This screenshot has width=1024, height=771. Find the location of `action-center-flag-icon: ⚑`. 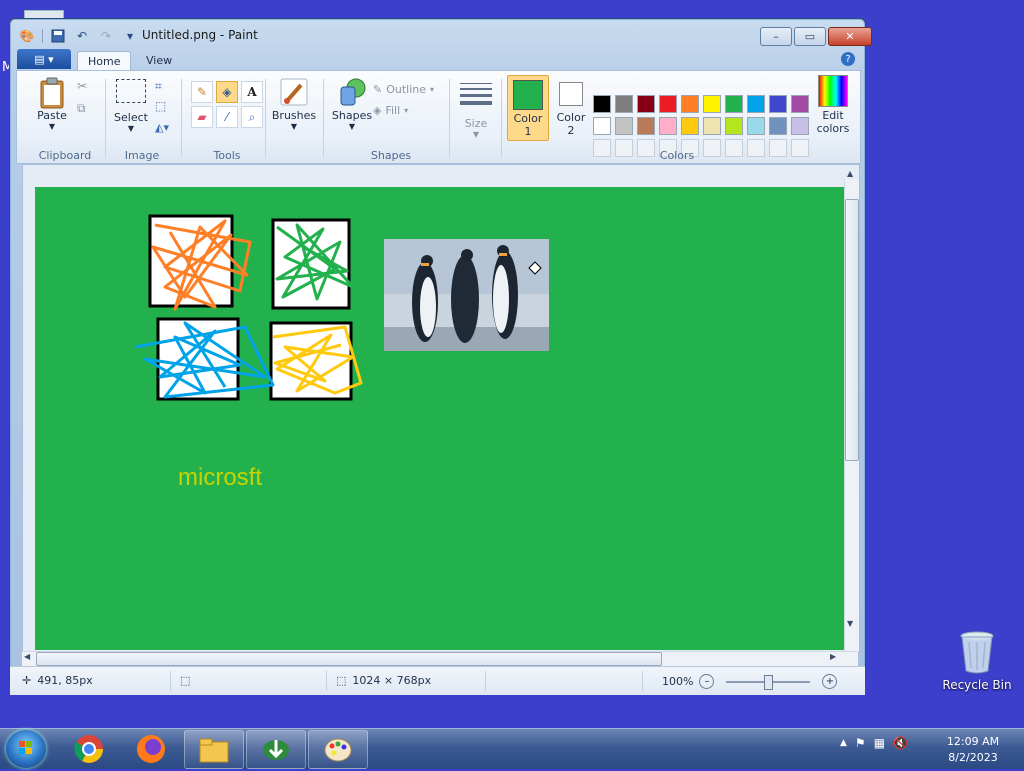

action-center-flag-icon: ⚑ is located at coordinates (860, 743).